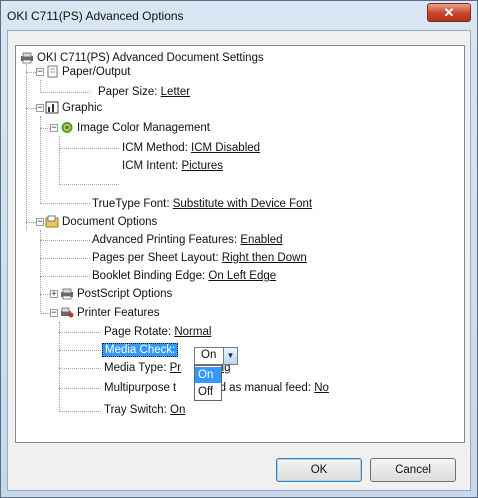  What do you see at coordinates (67, 127) in the screenshot?
I see `color-management-icon` at bounding box center [67, 127].